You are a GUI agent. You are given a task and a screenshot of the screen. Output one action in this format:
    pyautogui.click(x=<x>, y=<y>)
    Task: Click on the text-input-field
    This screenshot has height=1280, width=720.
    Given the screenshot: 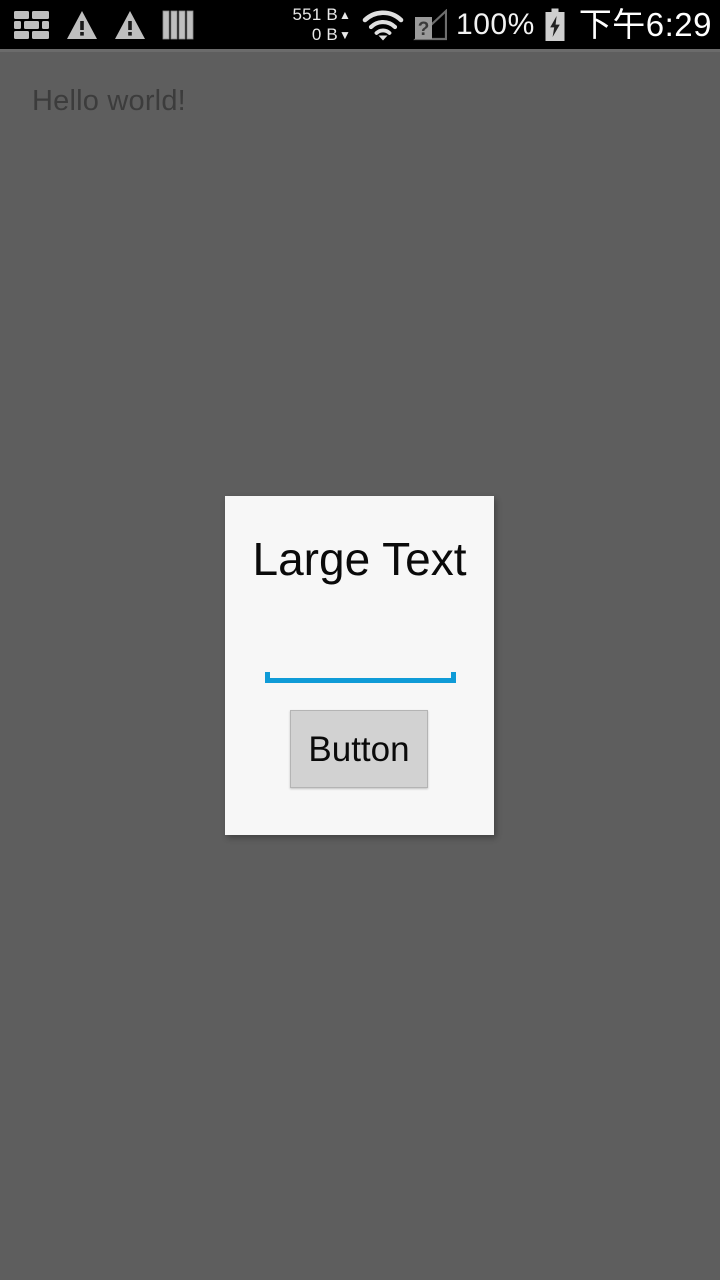 What is the action you would take?
    pyautogui.click(x=360, y=664)
    